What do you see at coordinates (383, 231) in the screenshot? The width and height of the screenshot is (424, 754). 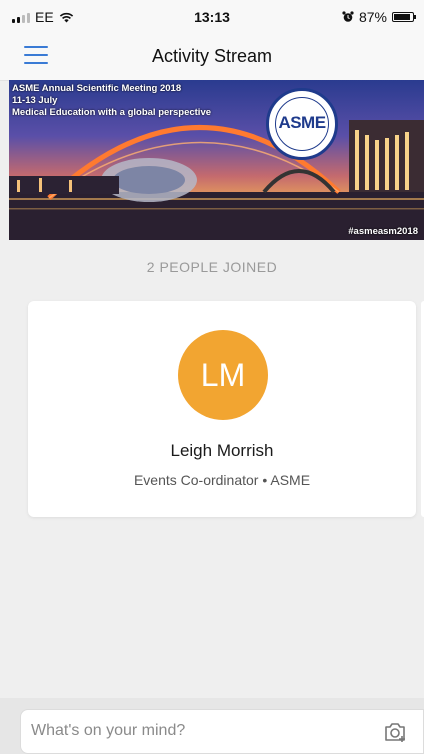 I see `banner-hashtag: #asmeasm2018` at bounding box center [383, 231].